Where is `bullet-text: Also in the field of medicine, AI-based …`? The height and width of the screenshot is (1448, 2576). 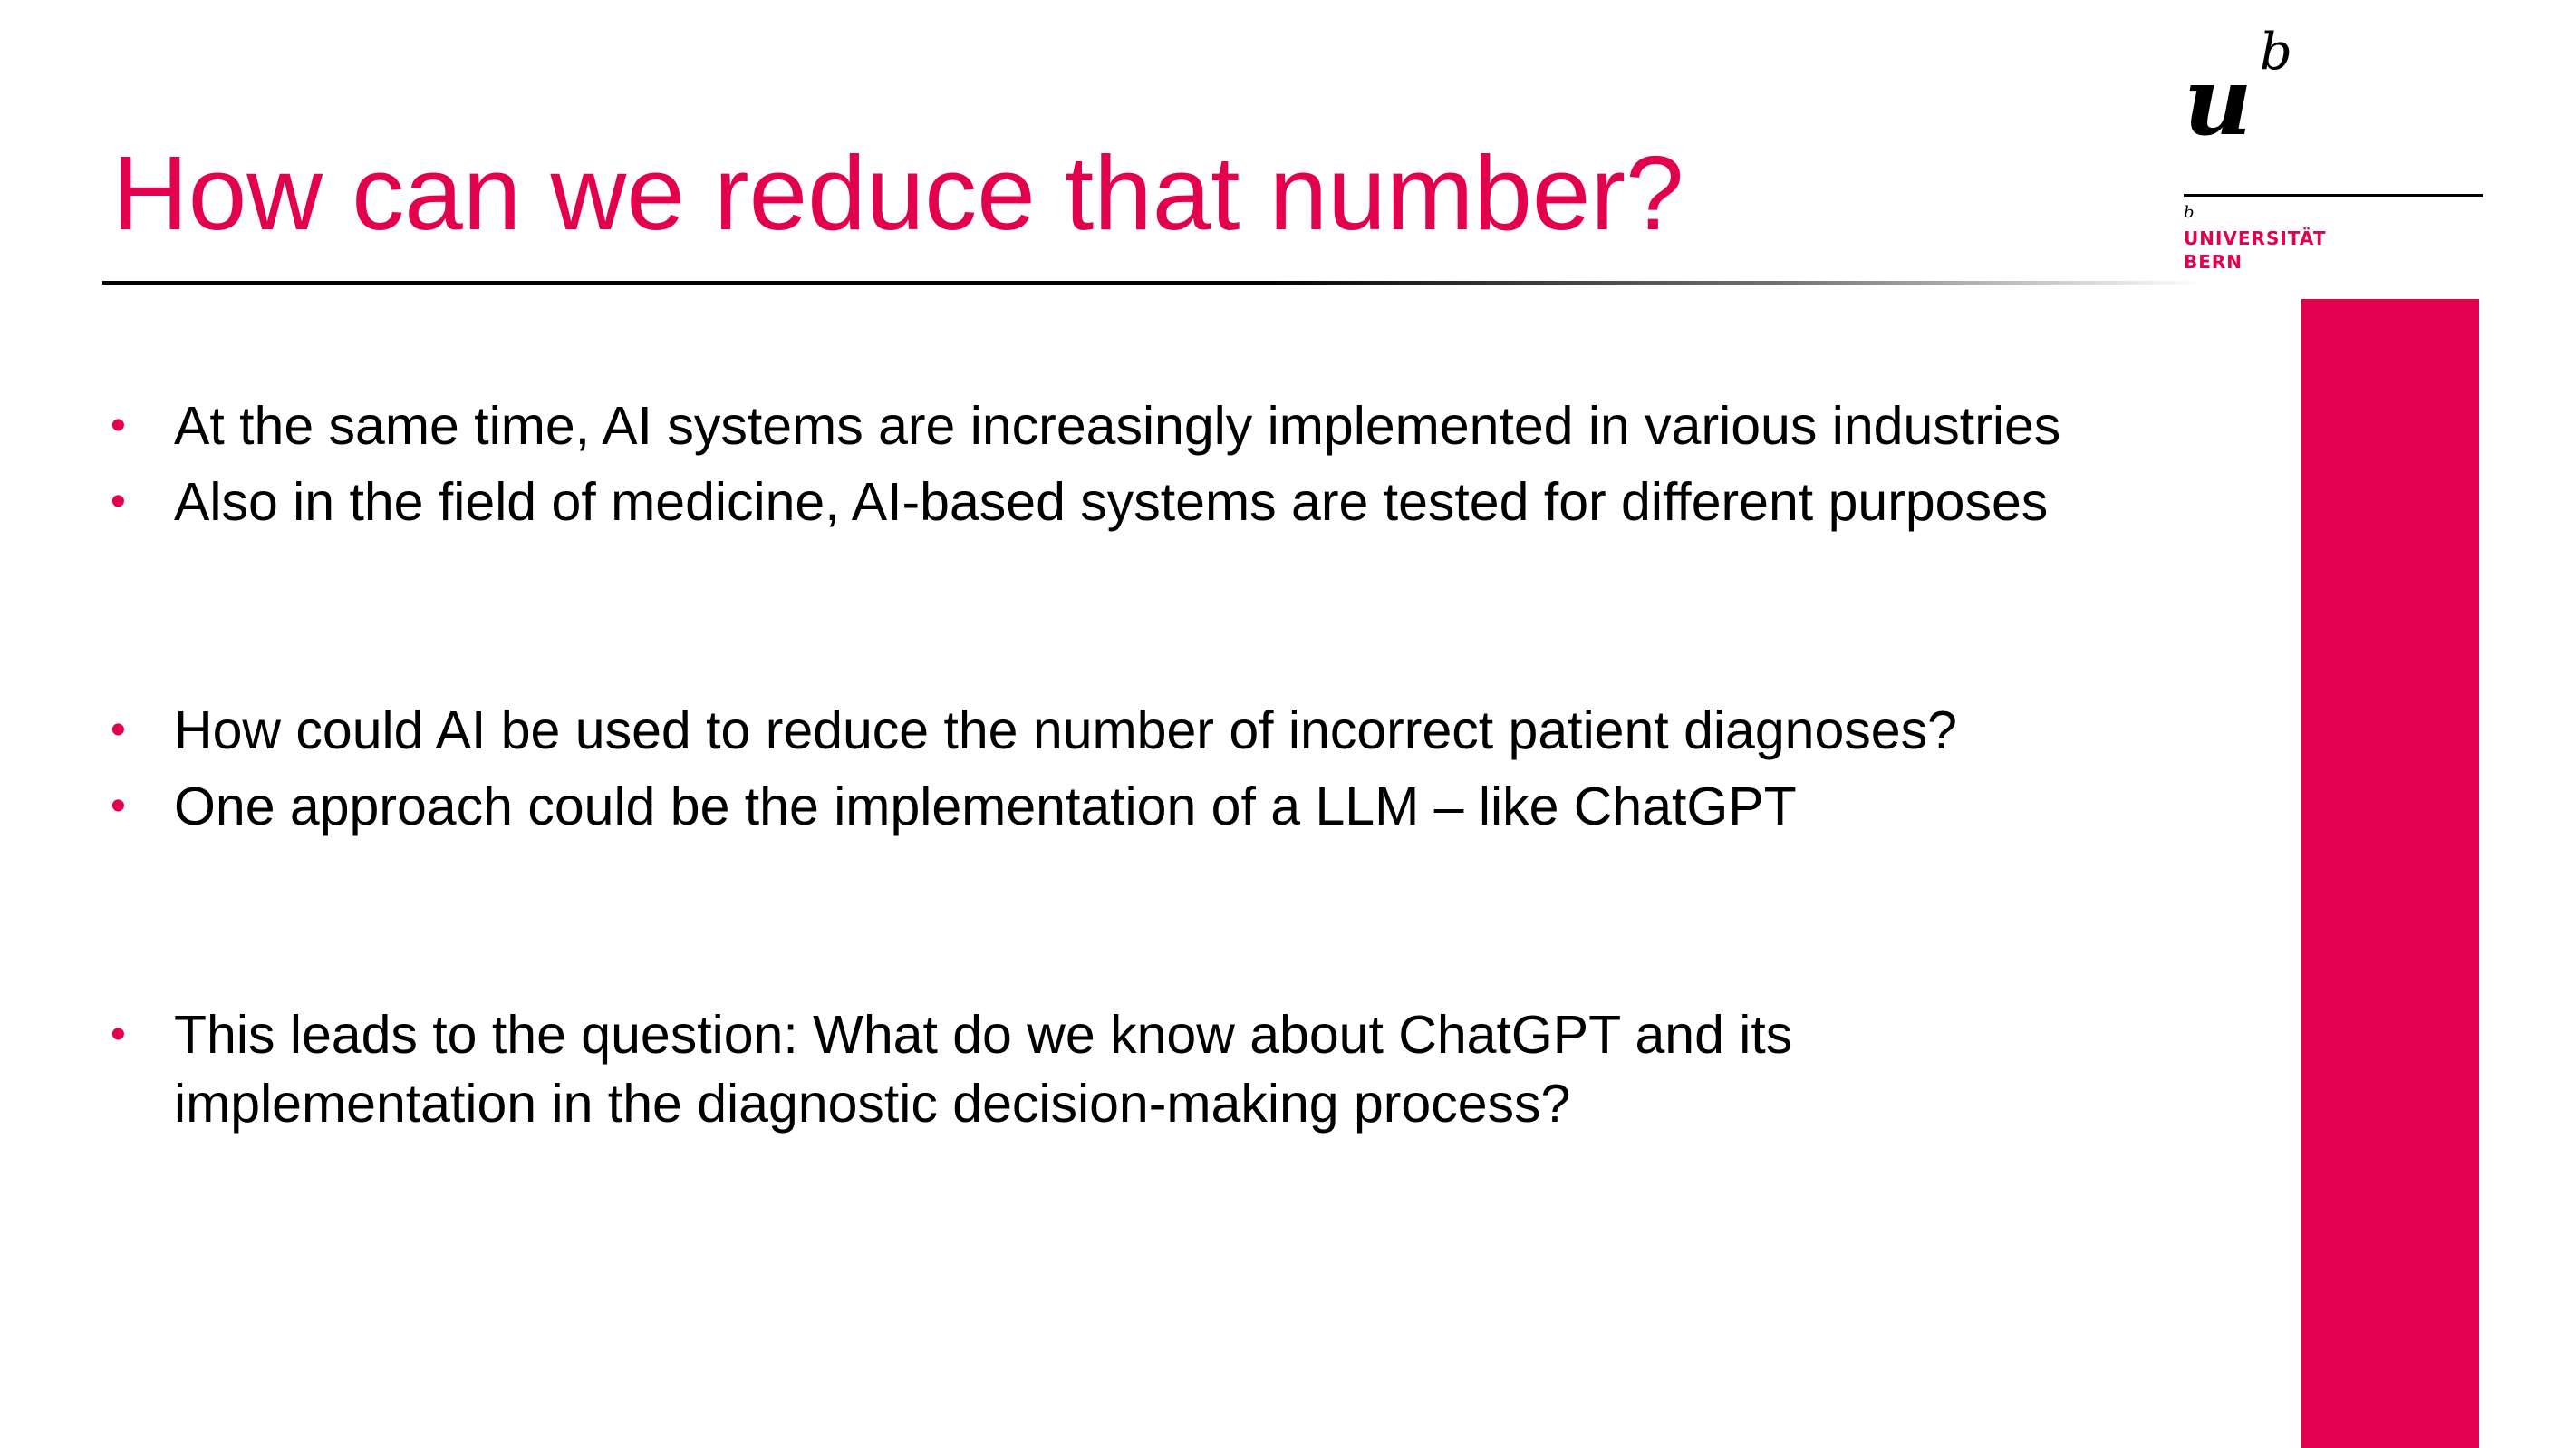 bullet-text: Also in the field of medicine, AI-based … is located at coordinates (1170, 502).